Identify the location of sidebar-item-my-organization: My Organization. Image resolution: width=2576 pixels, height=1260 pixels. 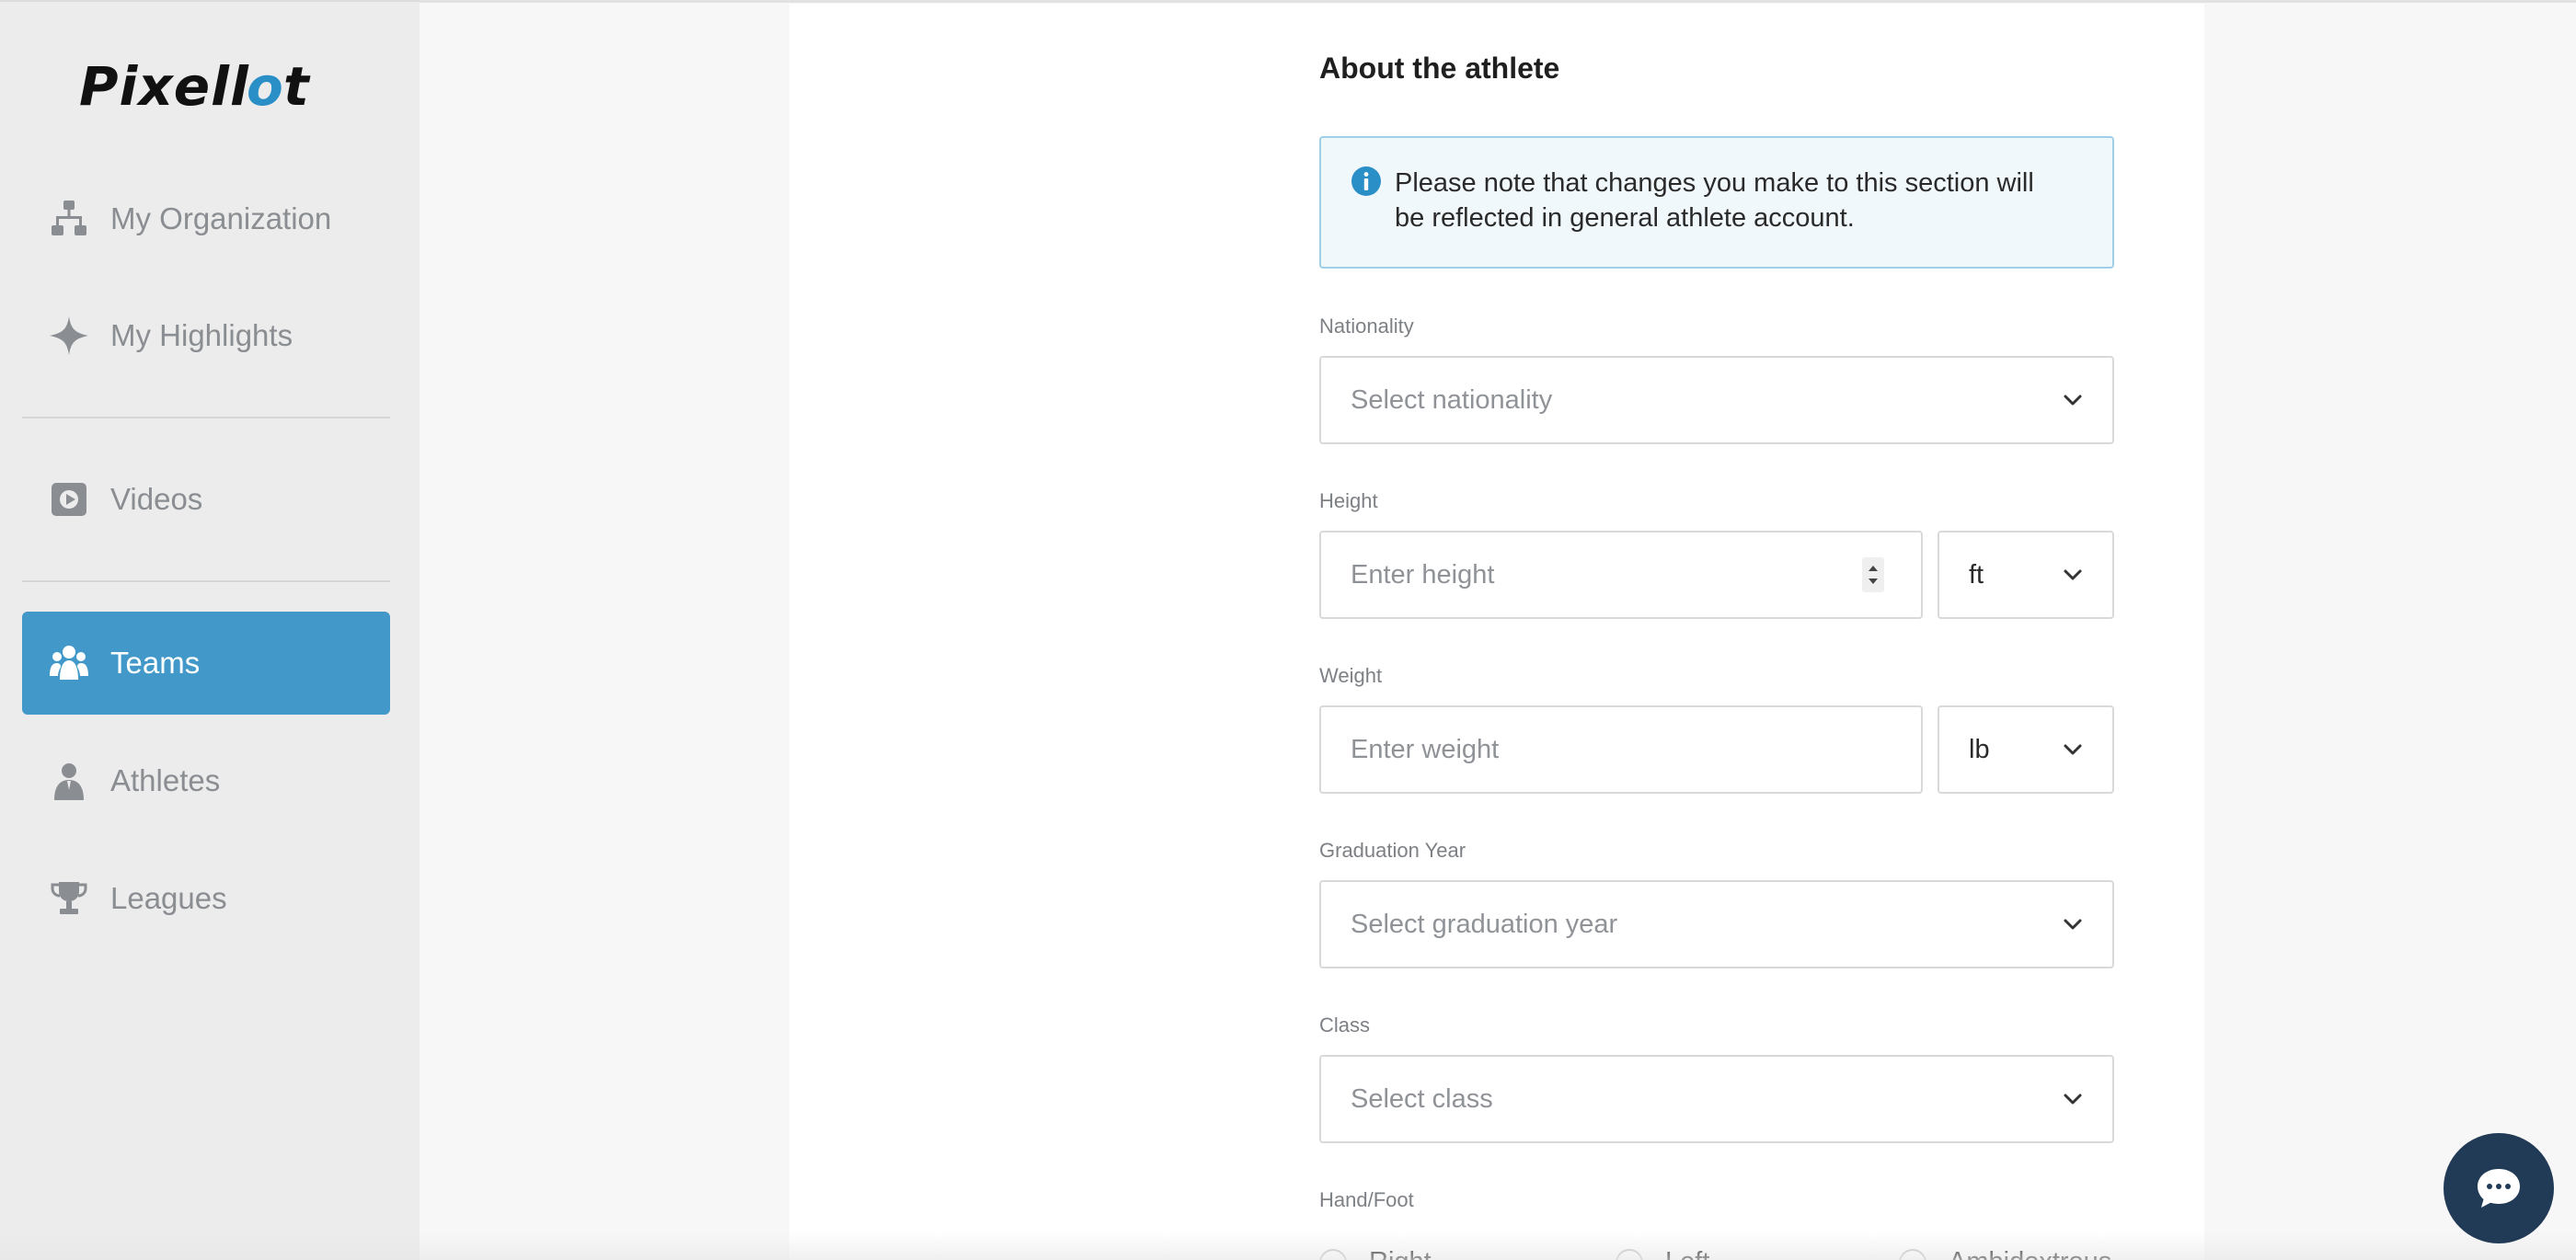
(206, 218).